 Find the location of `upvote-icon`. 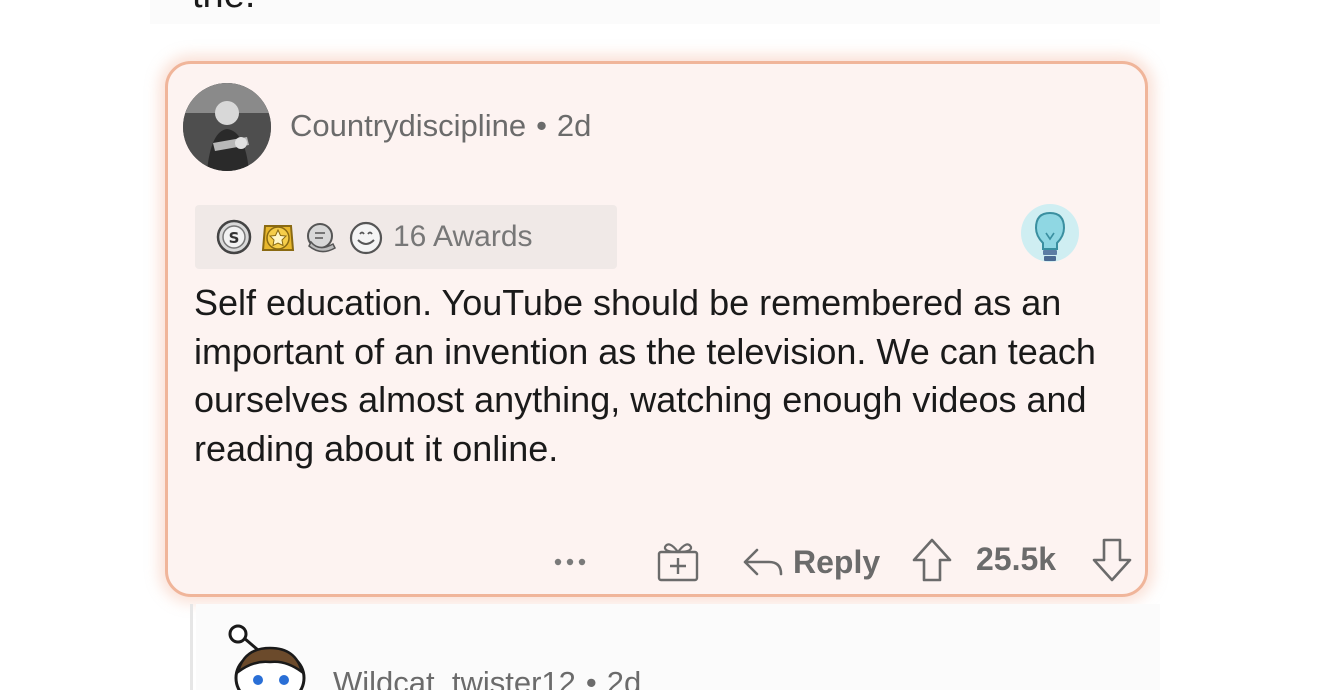

upvote-icon is located at coordinates (932, 560).